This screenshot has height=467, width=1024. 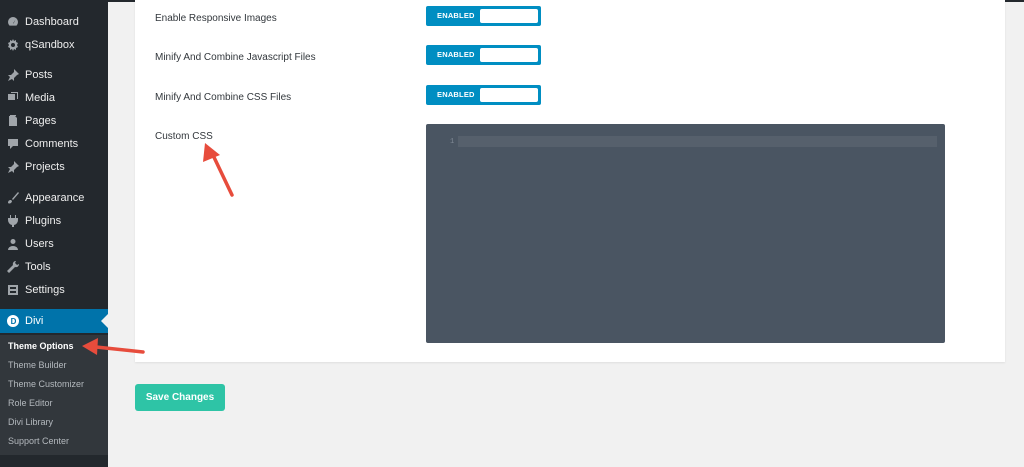 What do you see at coordinates (13, 98) in the screenshot?
I see `media-icon` at bounding box center [13, 98].